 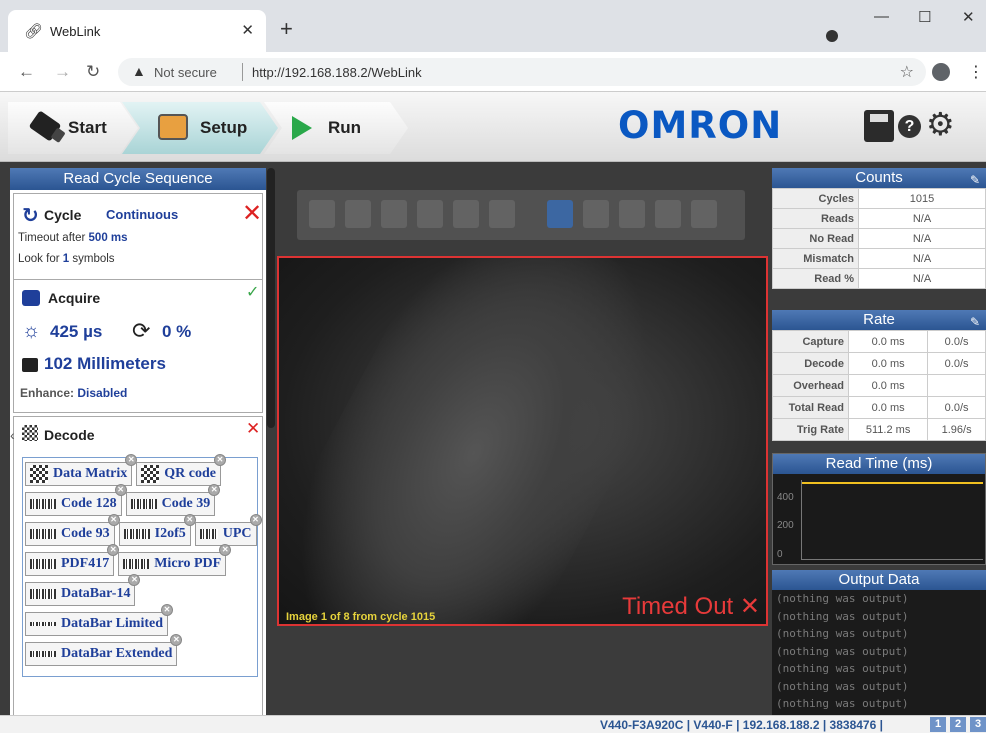 What do you see at coordinates (252, 213) in the screenshot?
I see `remove-cycle-icon: ✕` at bounding box center [252, 213].